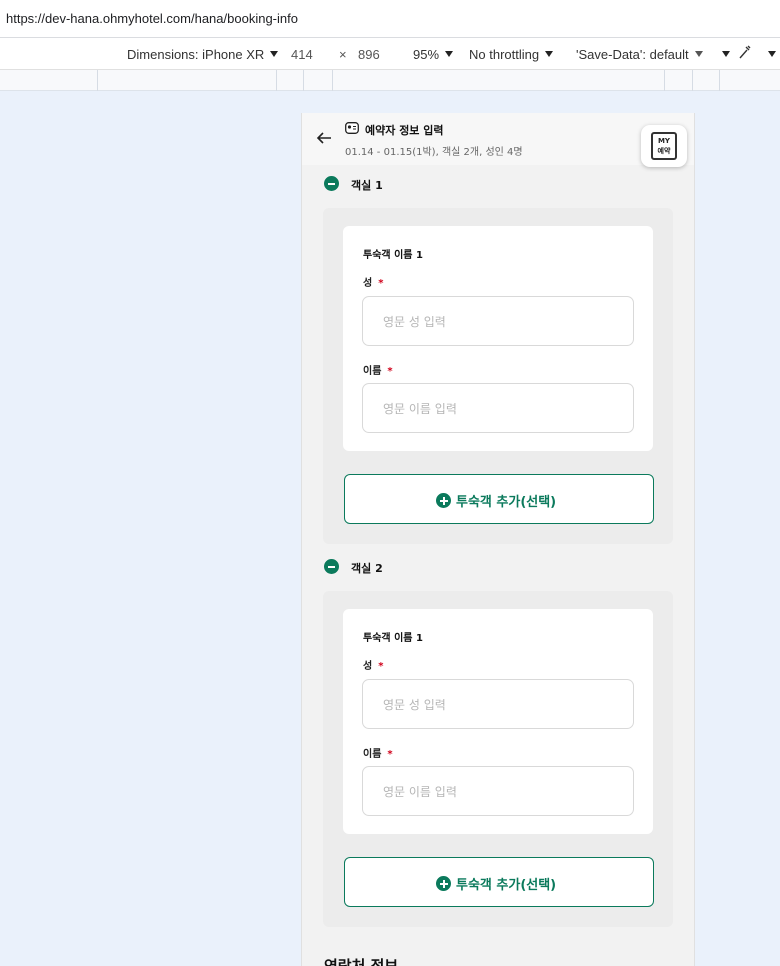 This screenshot has height=966, width=780. Describe the element at coordinates (745, 53) in the screenshot. I see `eyedropper-icon` at that location.